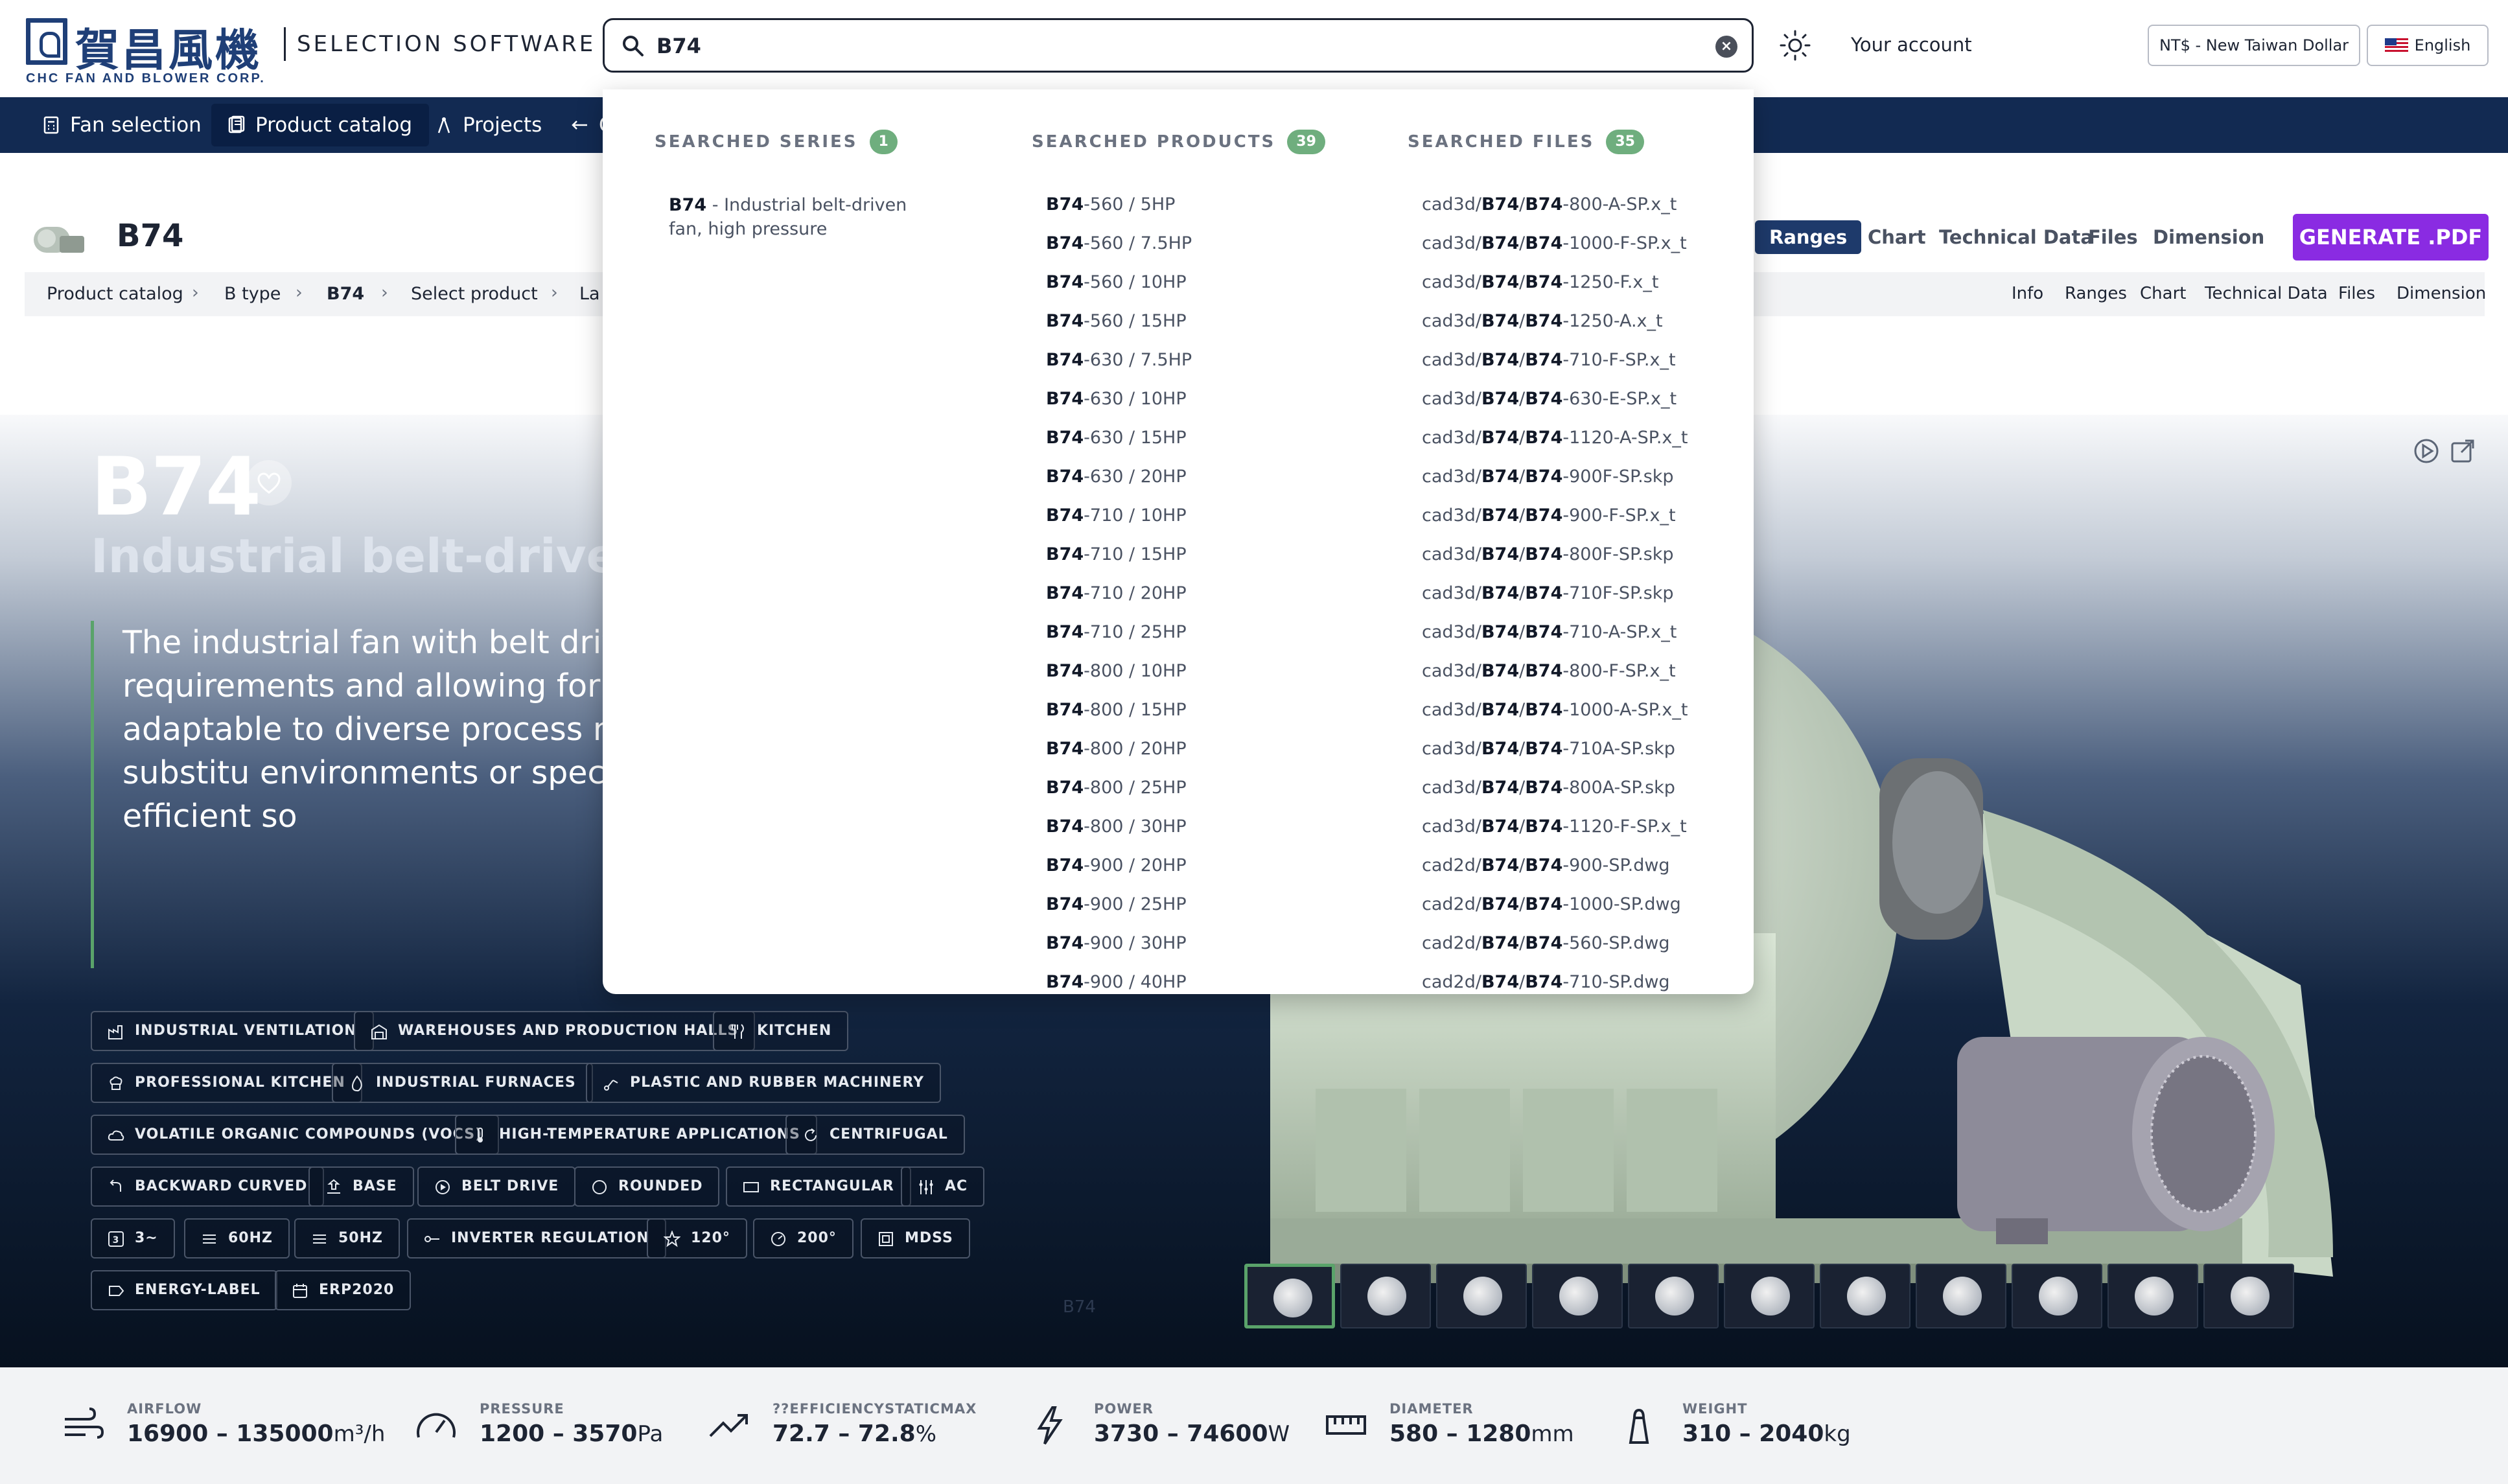 The image size is (2508, 1484). What do you see at coordinates (647, 1186) in the screenshot?
I see `tag-rounded: ROUNDED` at bounding box center [647, 1186].